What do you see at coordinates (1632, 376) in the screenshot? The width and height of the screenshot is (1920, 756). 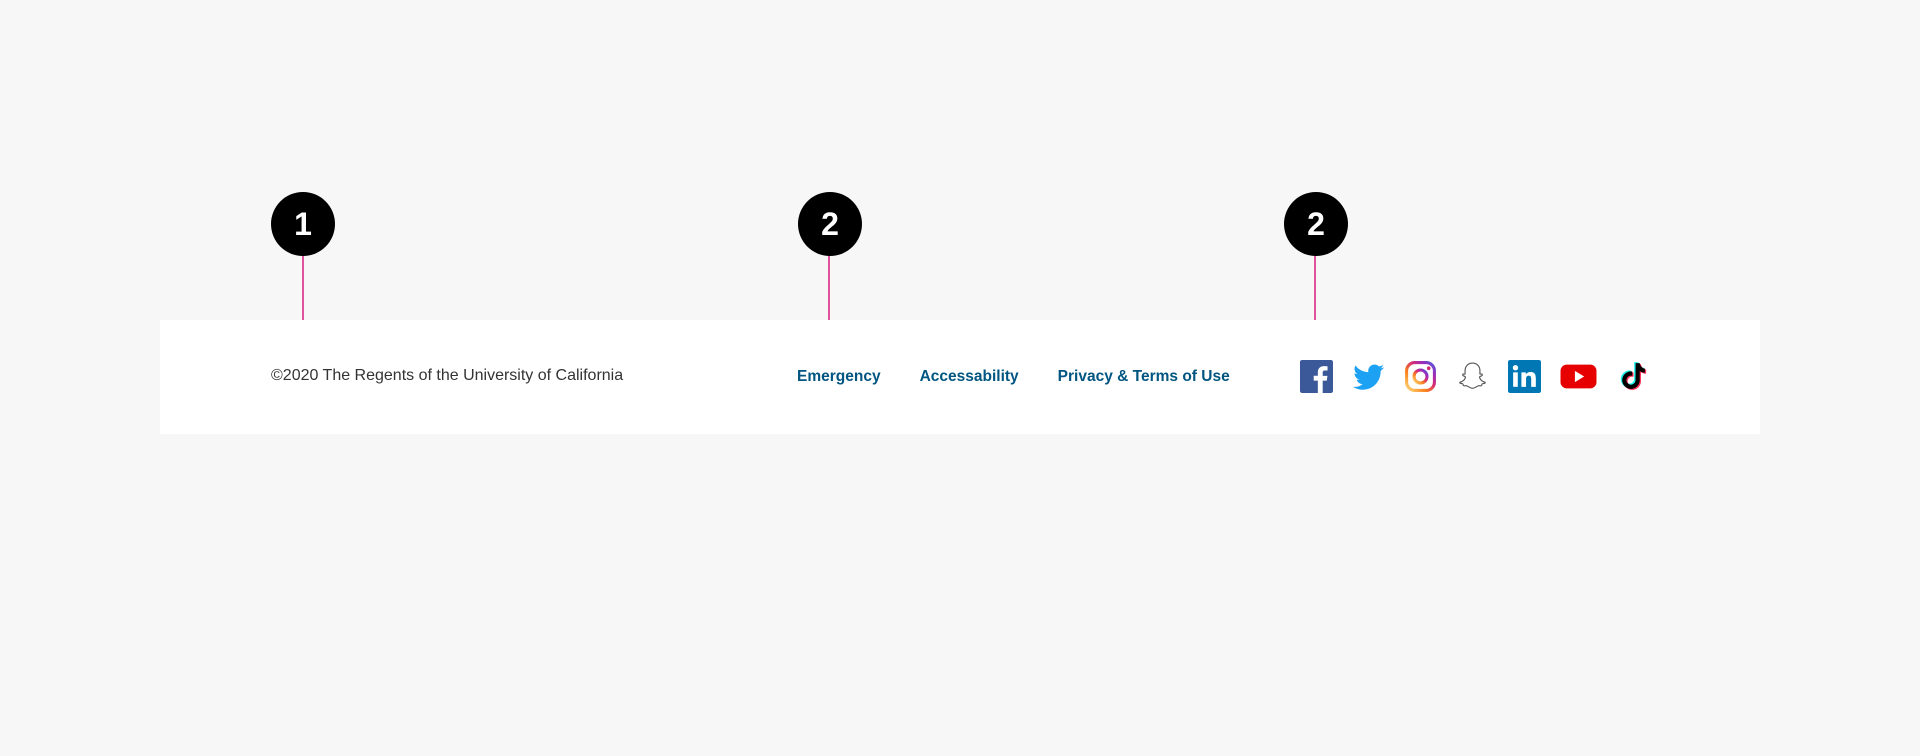 I see `tiktok-icon` at bounding box center [1632, 376].